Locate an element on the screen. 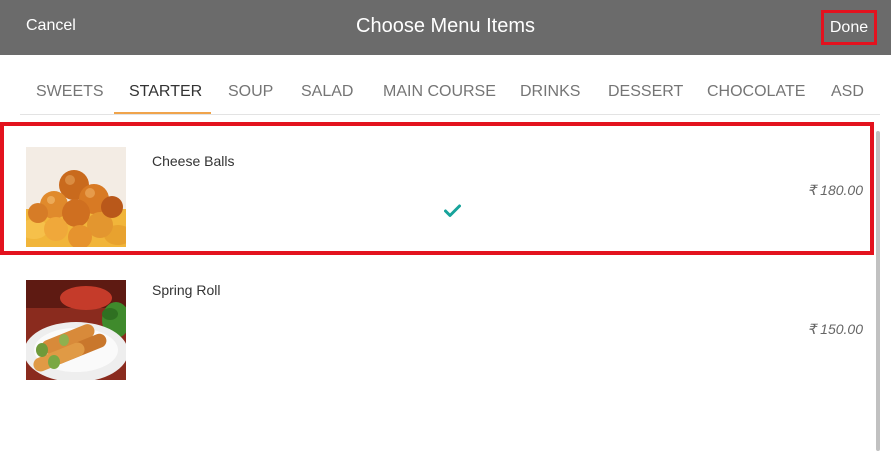  tab-salad: SALAD is located at coordinates (327, 91).